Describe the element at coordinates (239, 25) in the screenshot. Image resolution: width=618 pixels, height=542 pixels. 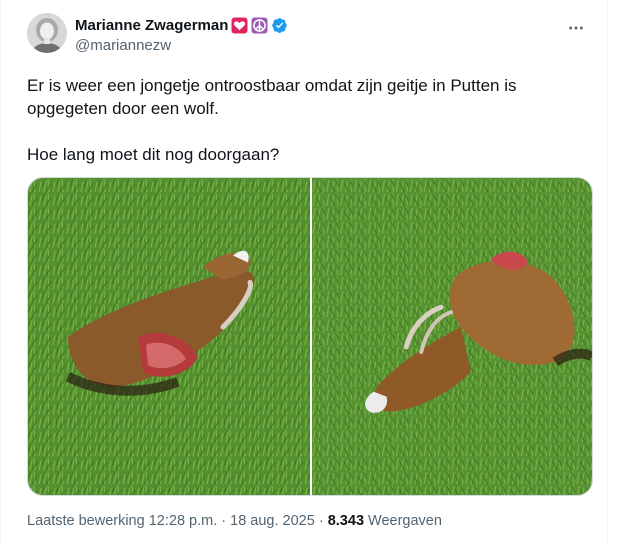
I see `heart-emoji-icon` at that location.